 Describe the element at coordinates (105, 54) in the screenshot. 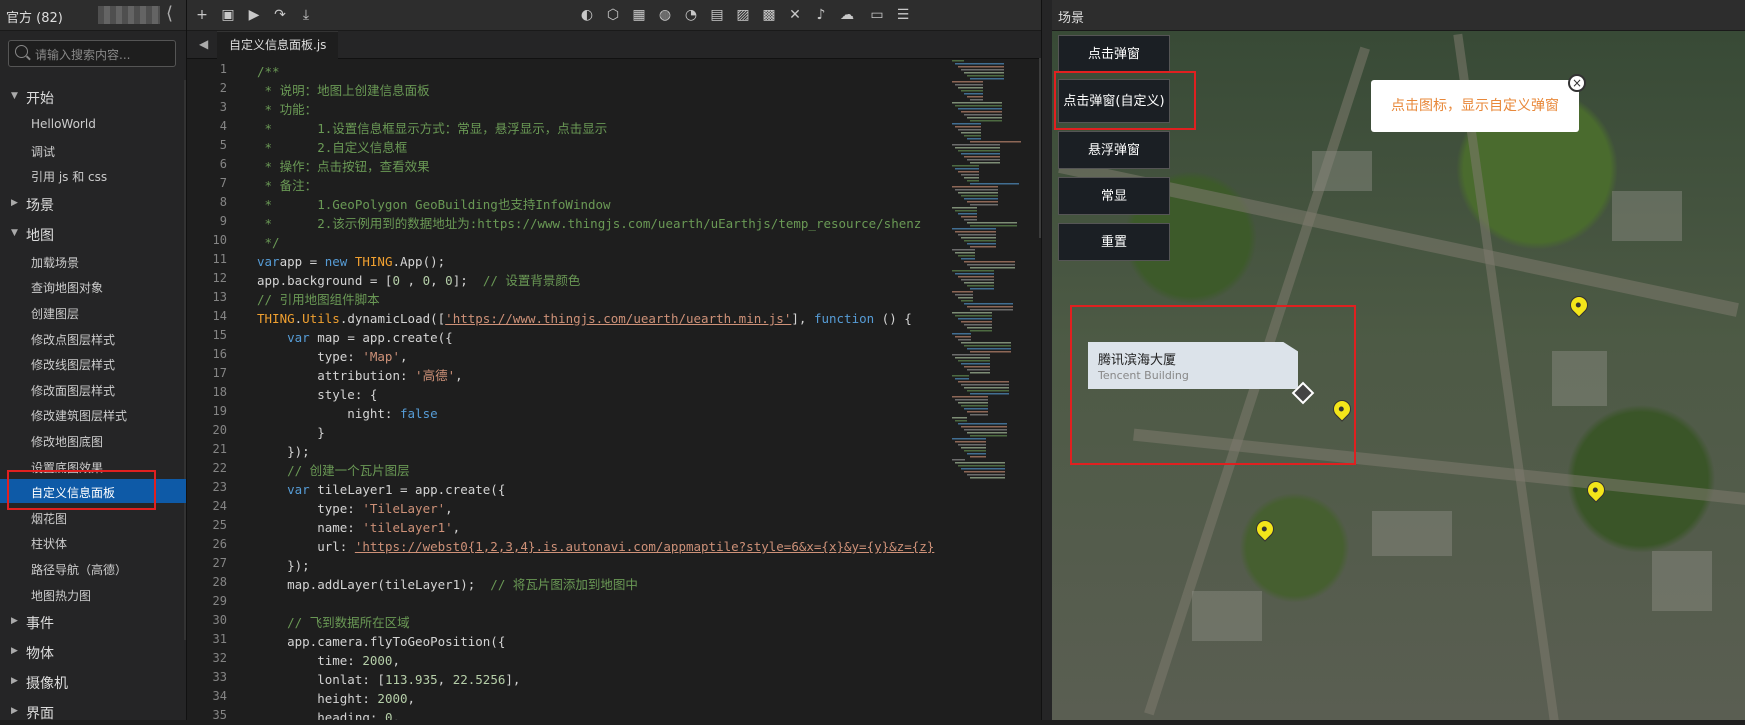

I see `search-input` at that location.